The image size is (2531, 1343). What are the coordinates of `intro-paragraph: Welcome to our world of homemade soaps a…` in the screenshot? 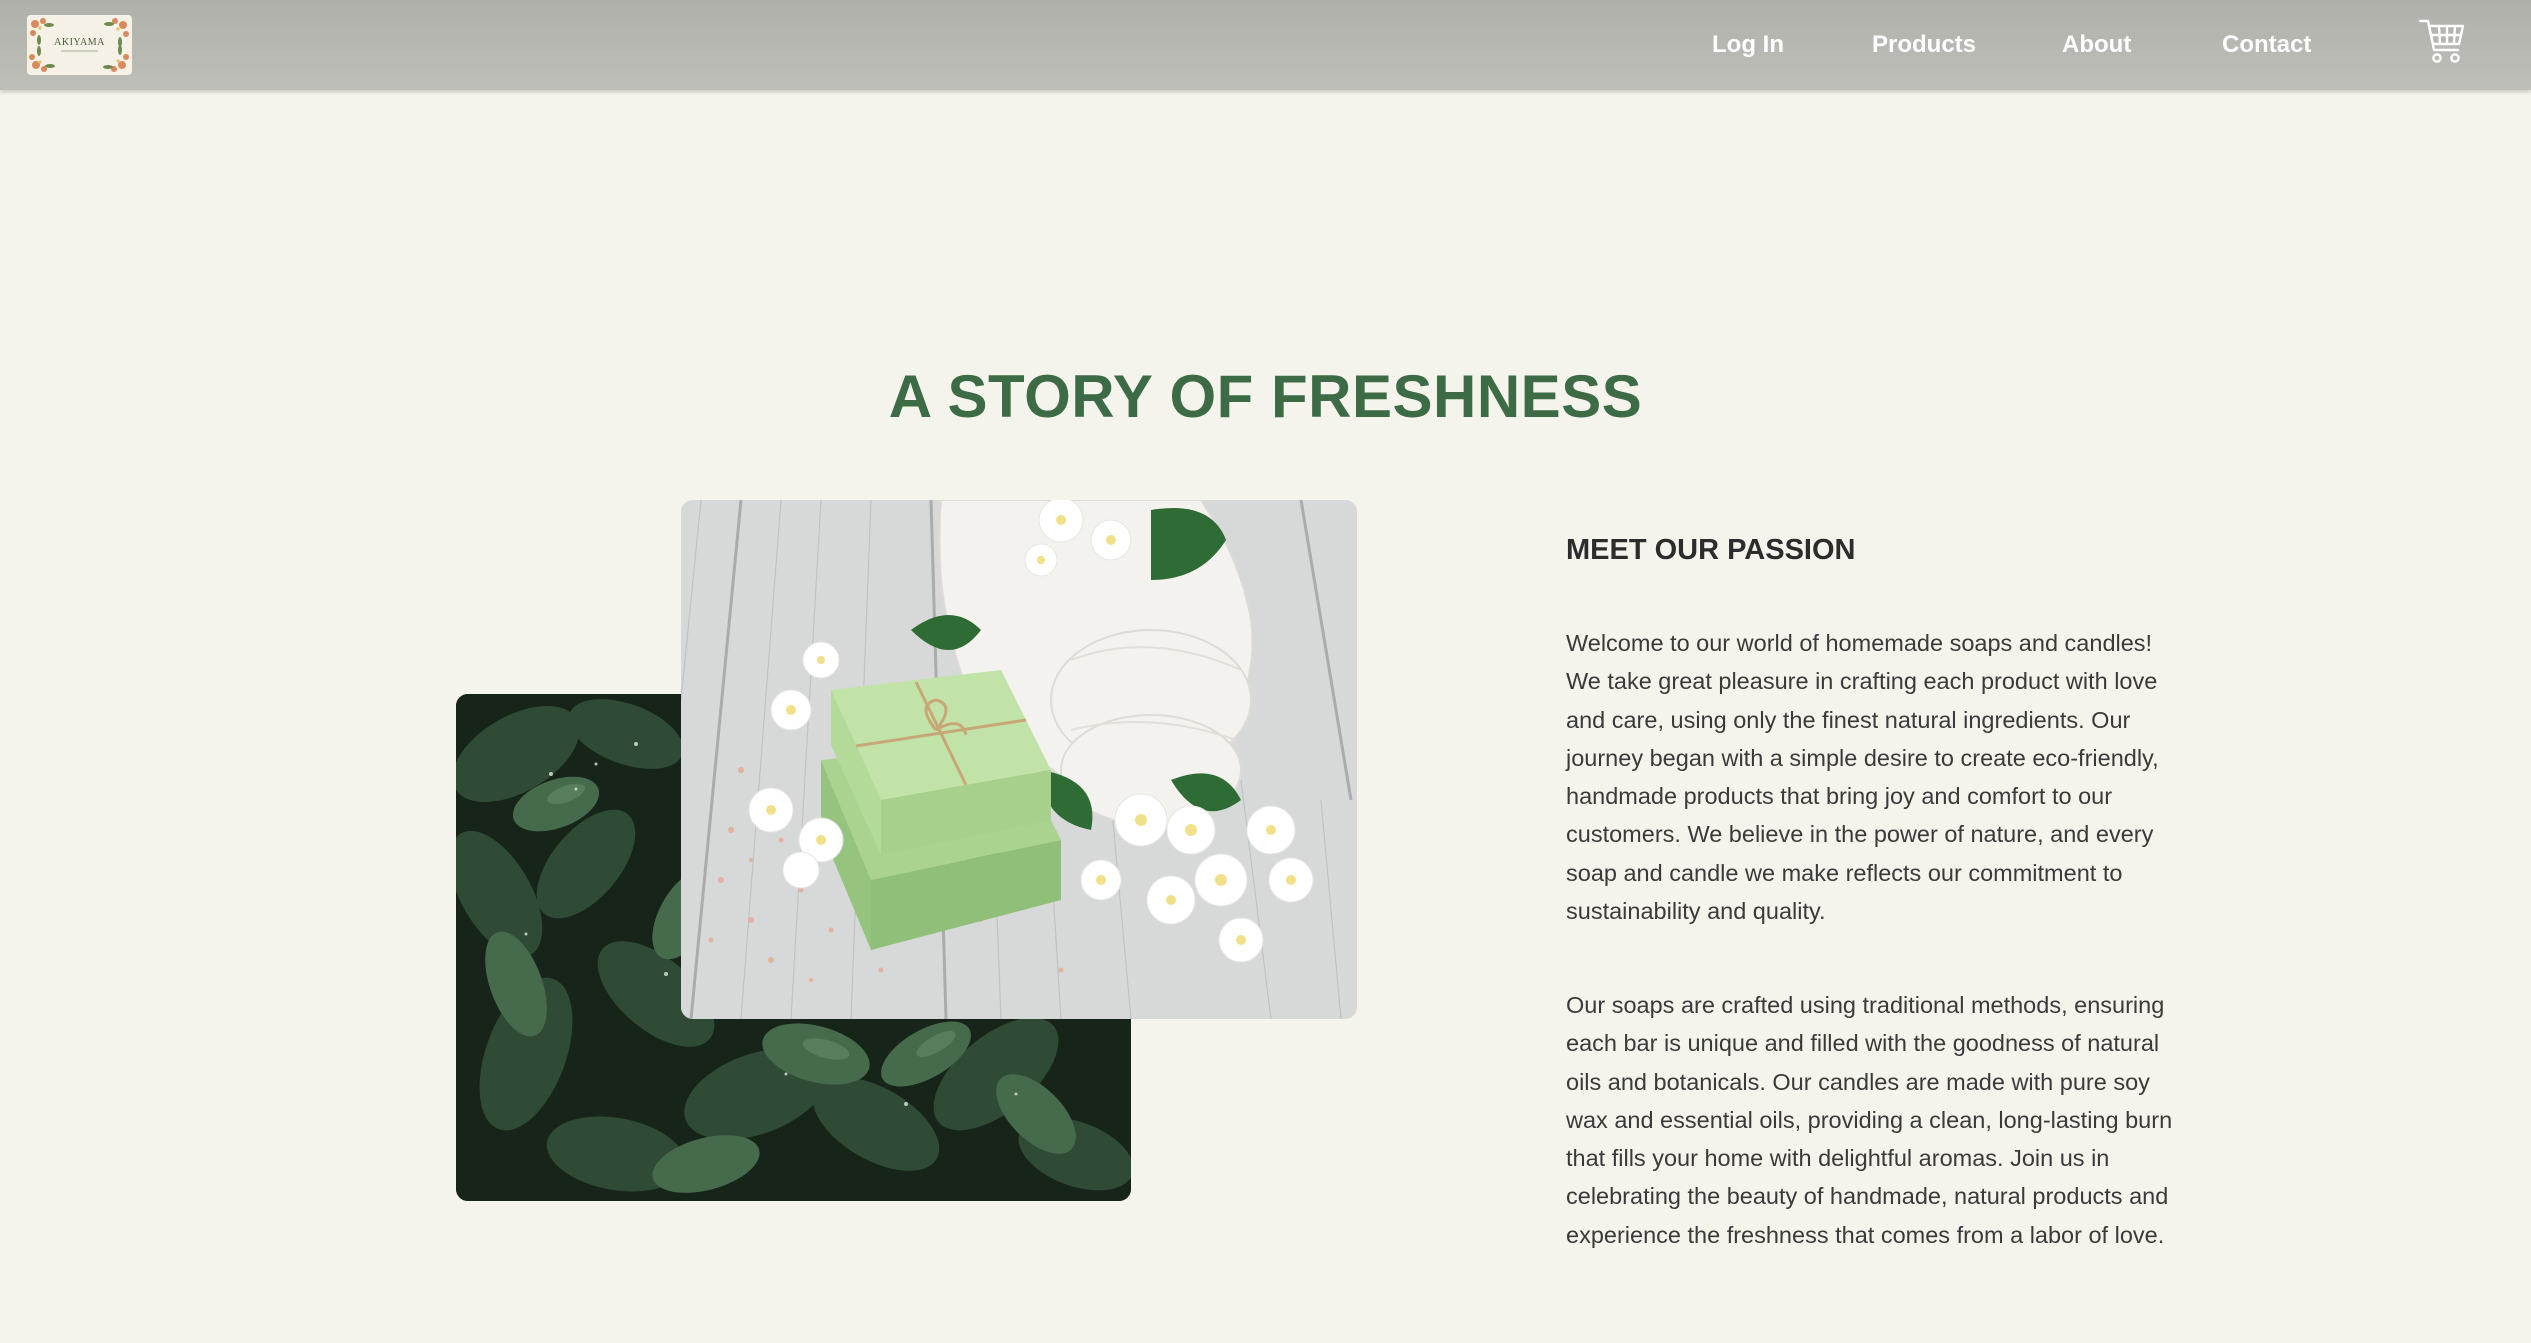 It's located at (1862, 777).